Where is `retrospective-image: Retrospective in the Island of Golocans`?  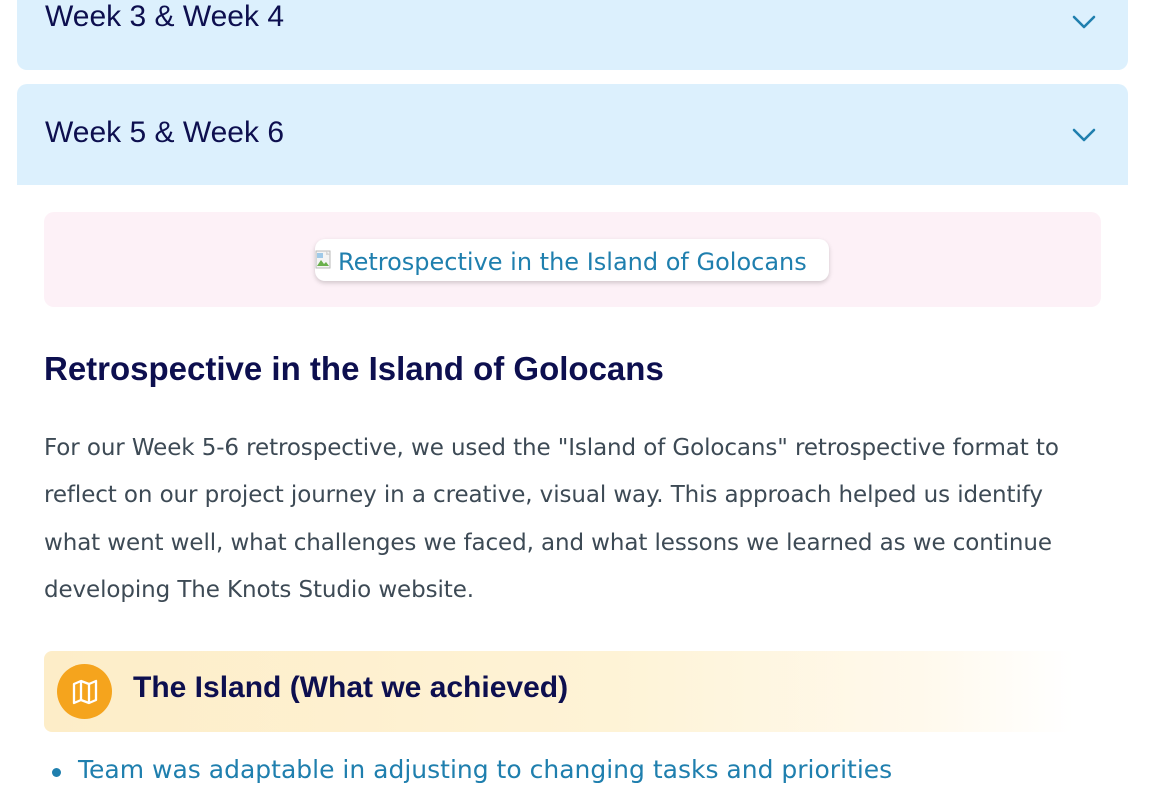
retrospective-image: Retrospective in the Island of Golocans is located at coordinates (572, 260).